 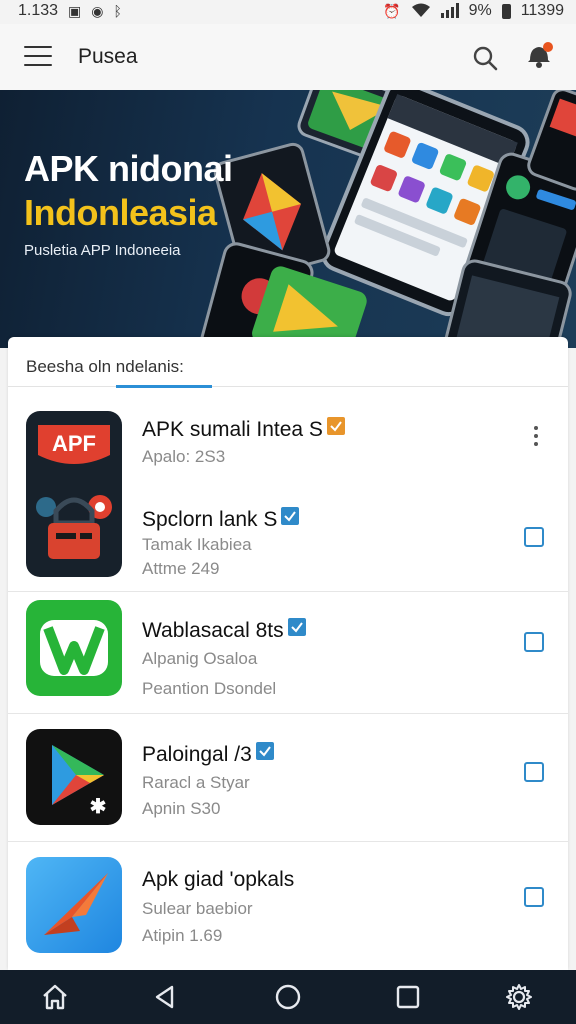 I want to click on notification-bell-icon, so click(x=539, y=55).